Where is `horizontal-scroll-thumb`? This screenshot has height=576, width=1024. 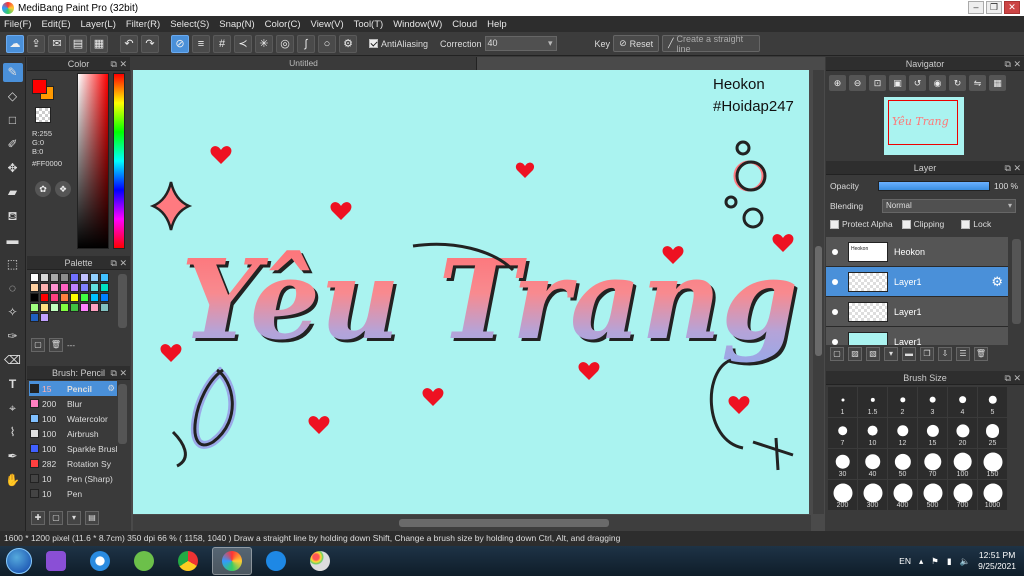
horizontal-scroll-thumb is located at coordinates (504, 523).